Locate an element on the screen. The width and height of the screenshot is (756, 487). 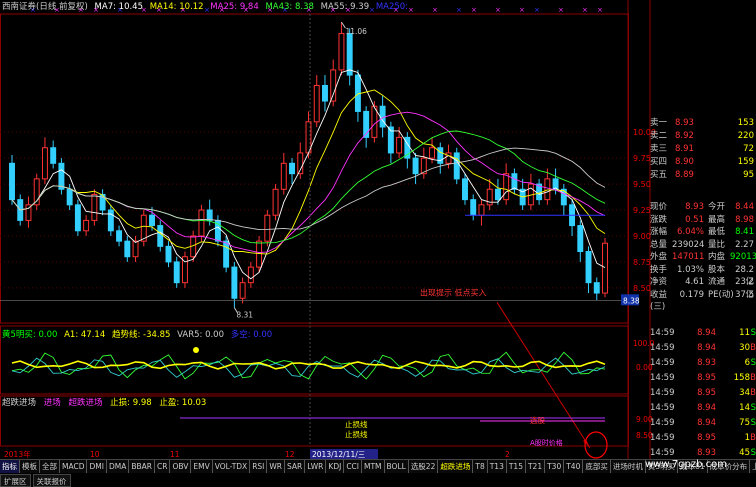
tab-16: CCI is located at coordinates (353, 466).